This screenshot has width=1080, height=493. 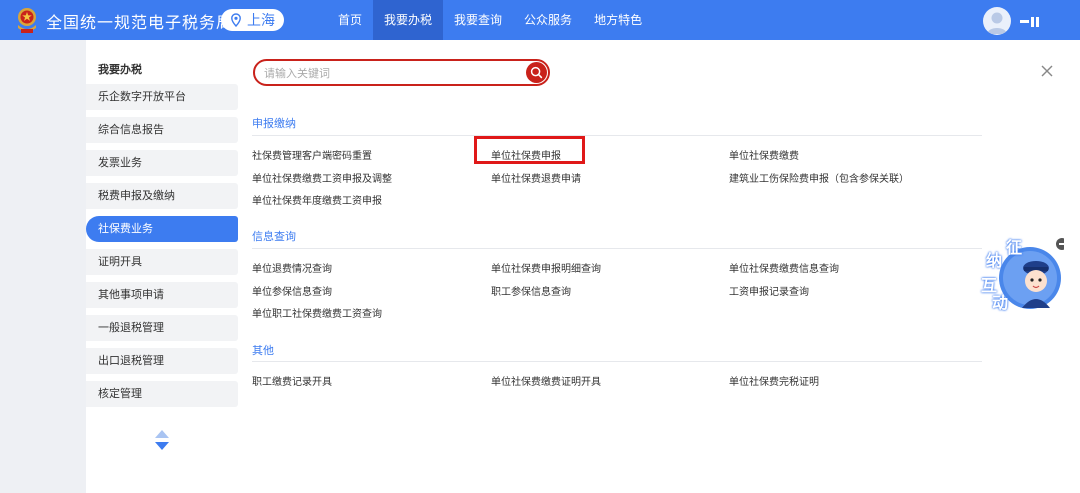 What do you see at coordinates (1000, 302) in the screenshot?
I see `assistant-char-dong: 动` at bounding box center [1000, 302].